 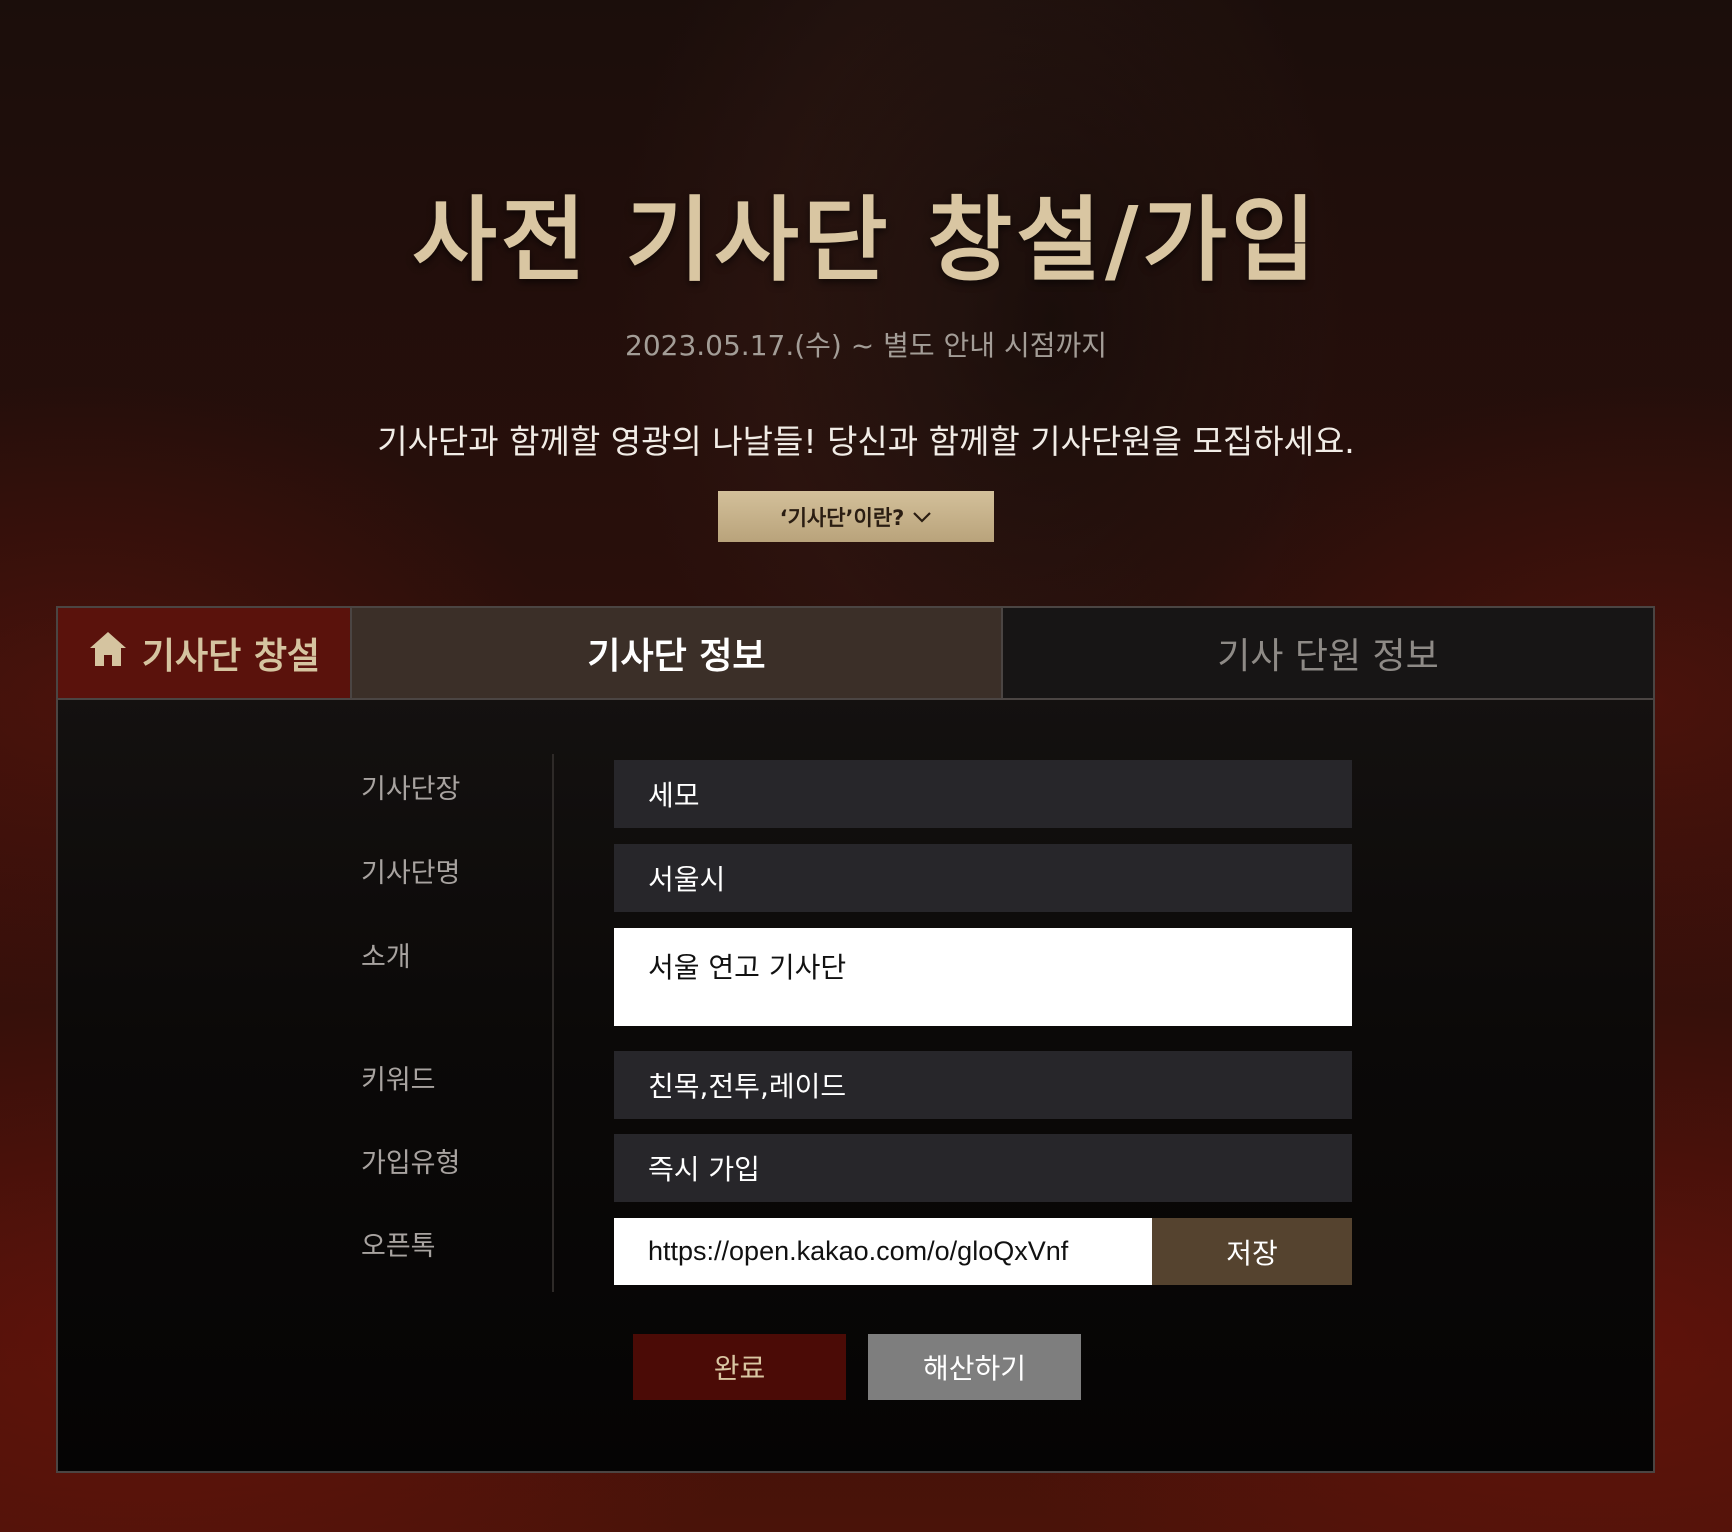 What do you see at coordinates (983, 1085) in the screenshot?
I see `keywords-field: 친목,전투,레이드` at bounding box center [983, 1085].